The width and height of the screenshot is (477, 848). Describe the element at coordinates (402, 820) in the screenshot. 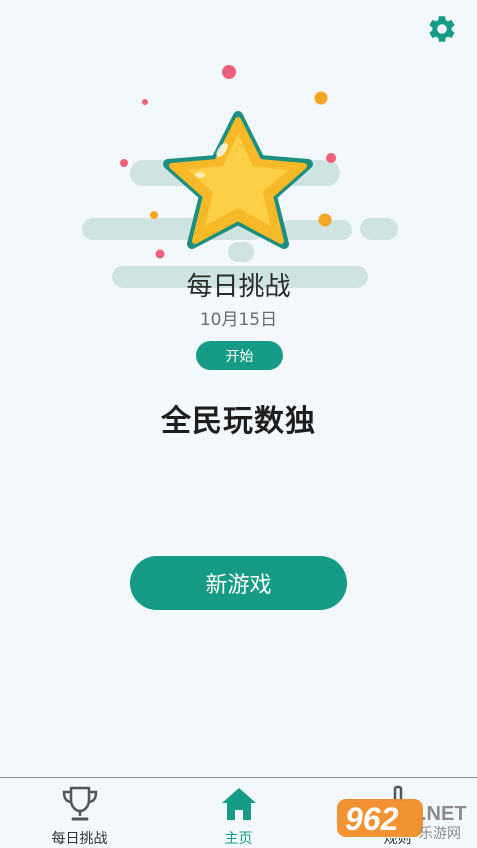

I see `watermark-logo: 962 .NET 乐游网` at that location.